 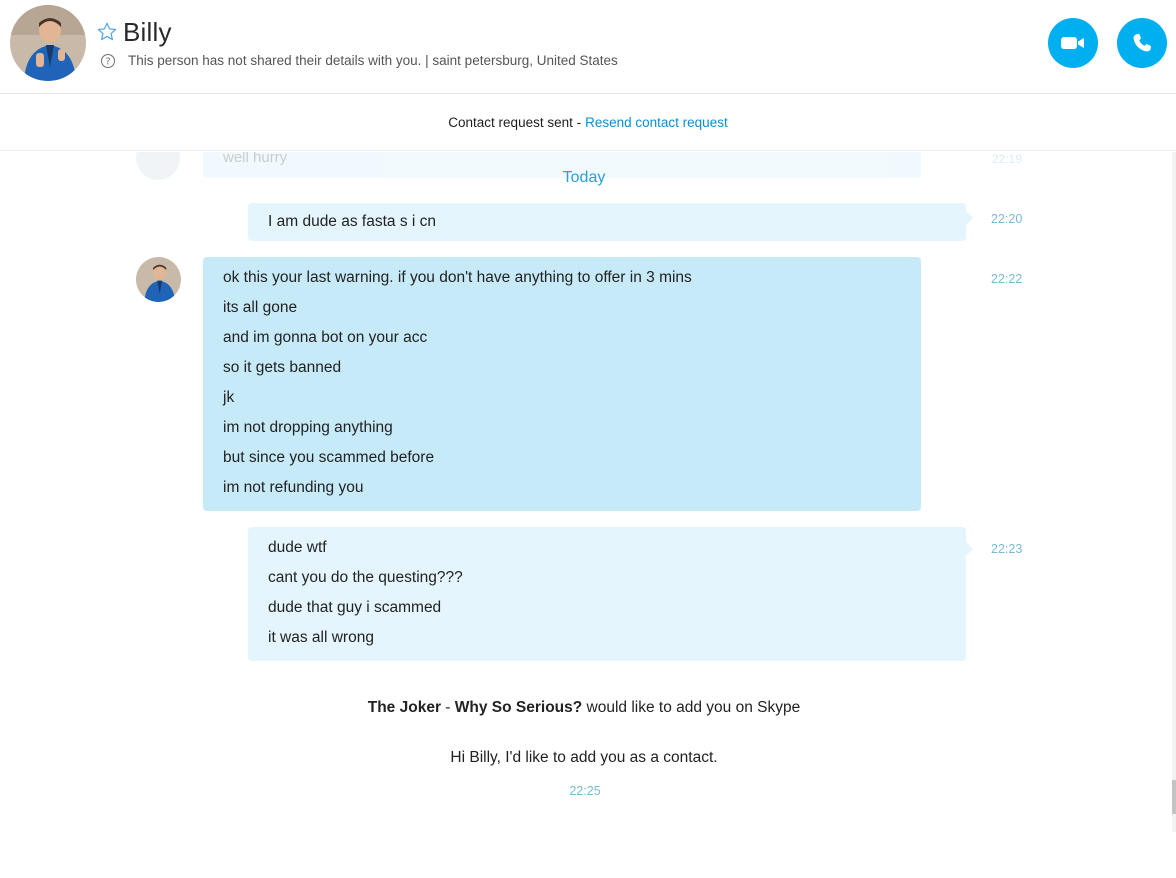 What do you see at coordinates (255, 159) in the screenshot?
I see `message-text: well hurry` at bounding box center [255, 159].